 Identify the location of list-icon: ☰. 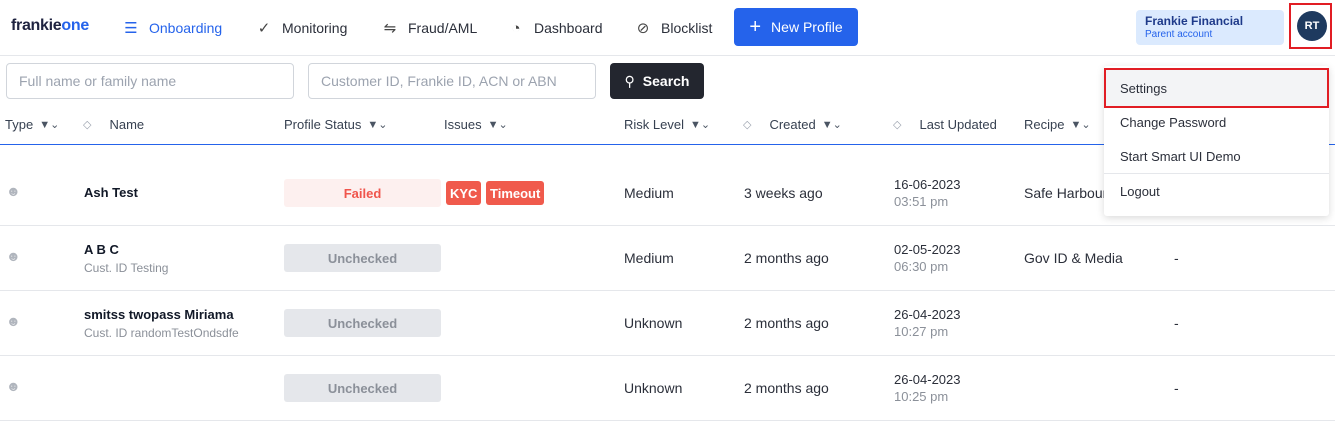
(131, 28).